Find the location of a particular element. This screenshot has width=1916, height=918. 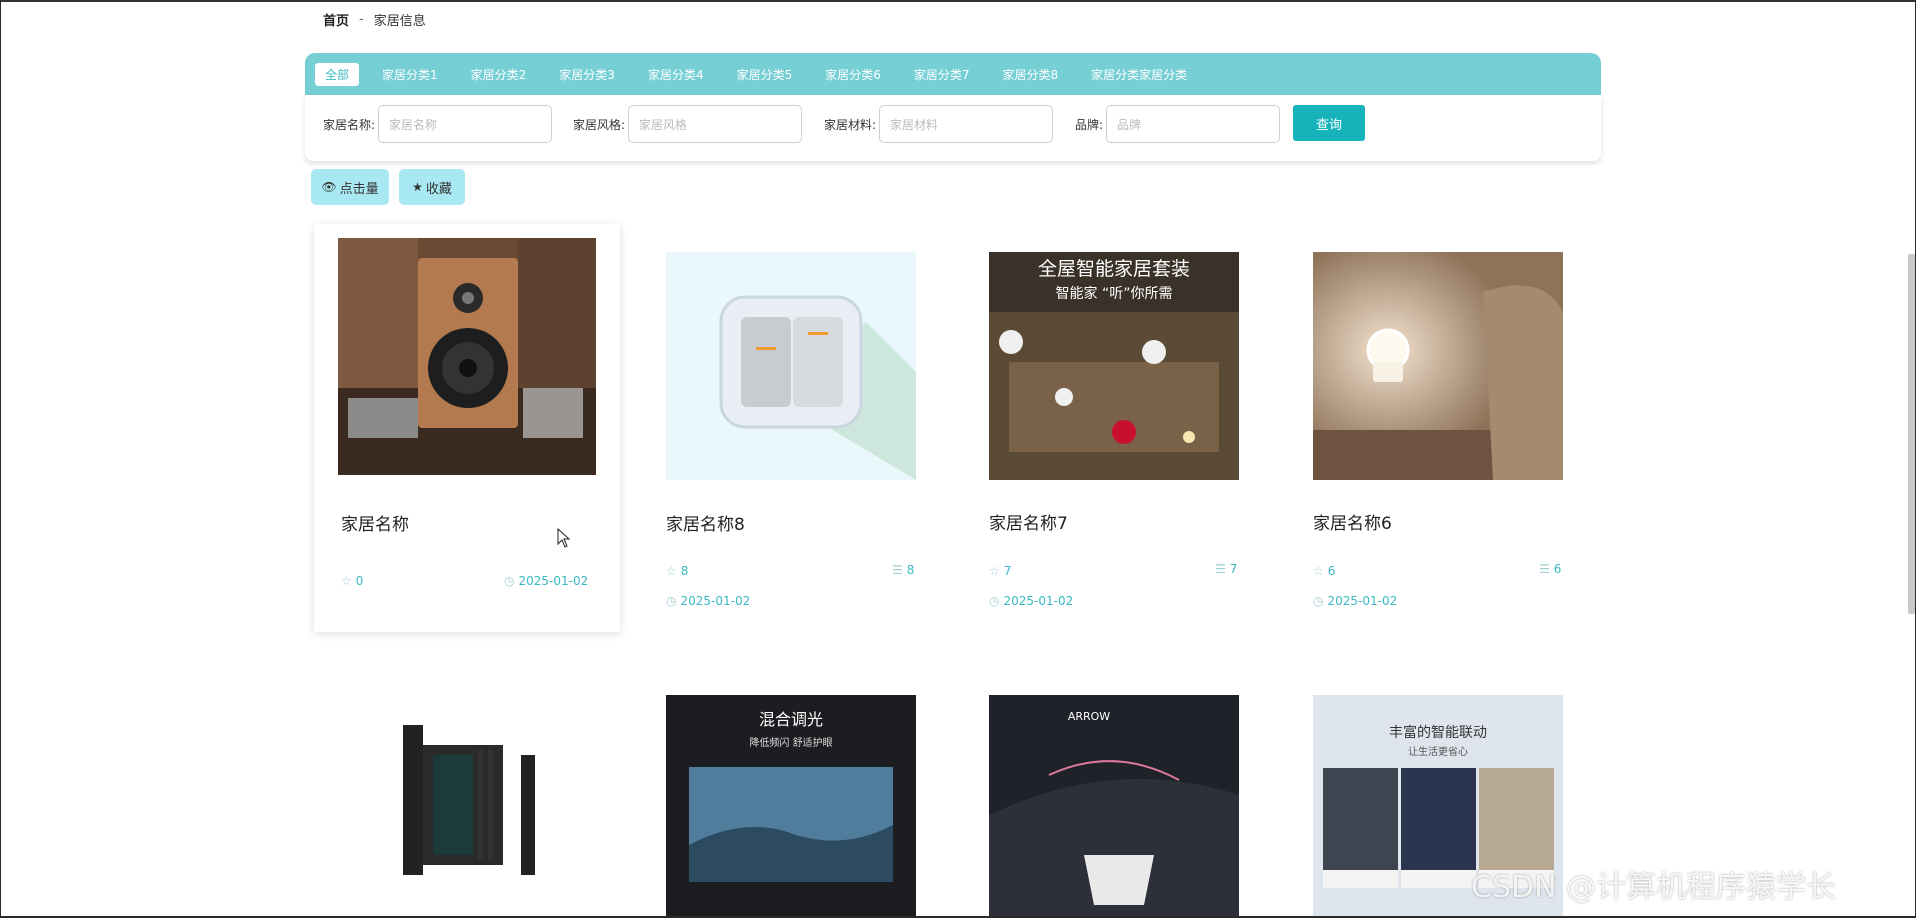

name-filter-label: 家居名称: is located at coordinates (349, 124).